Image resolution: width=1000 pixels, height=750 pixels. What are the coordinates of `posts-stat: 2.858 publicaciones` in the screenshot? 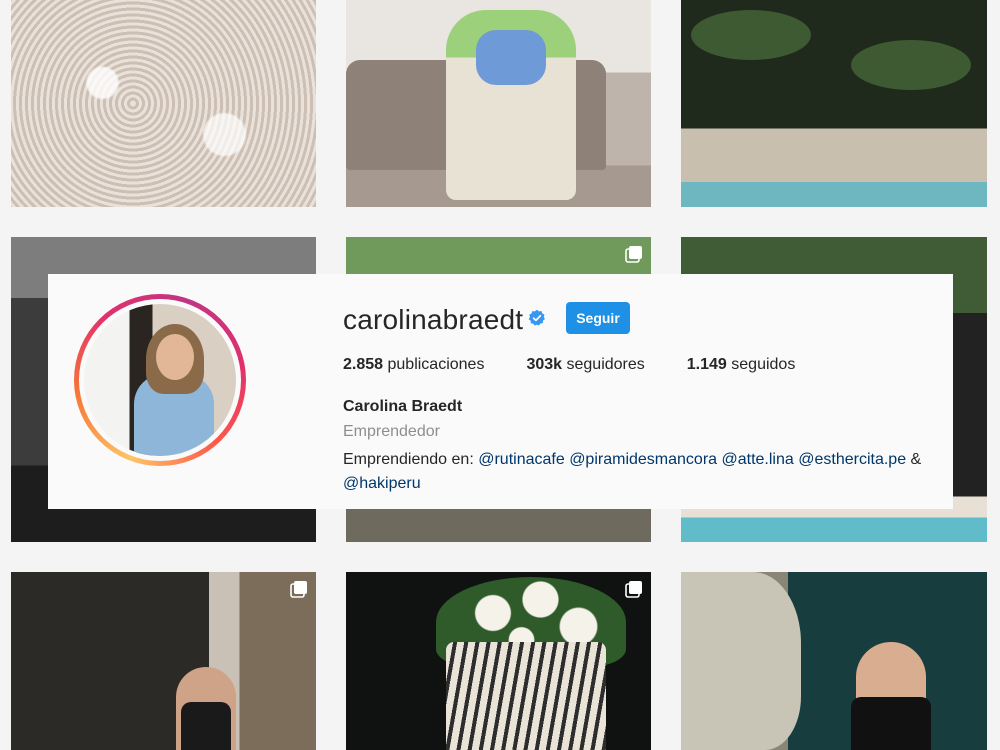 It's located at (413, 365).